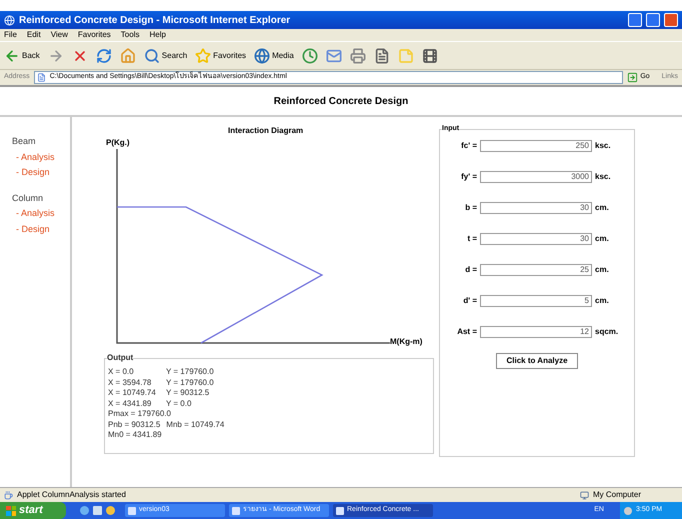  Describe the element at coordinates (471, 208) in the screenshot. I see `field-label: b =` at that location.